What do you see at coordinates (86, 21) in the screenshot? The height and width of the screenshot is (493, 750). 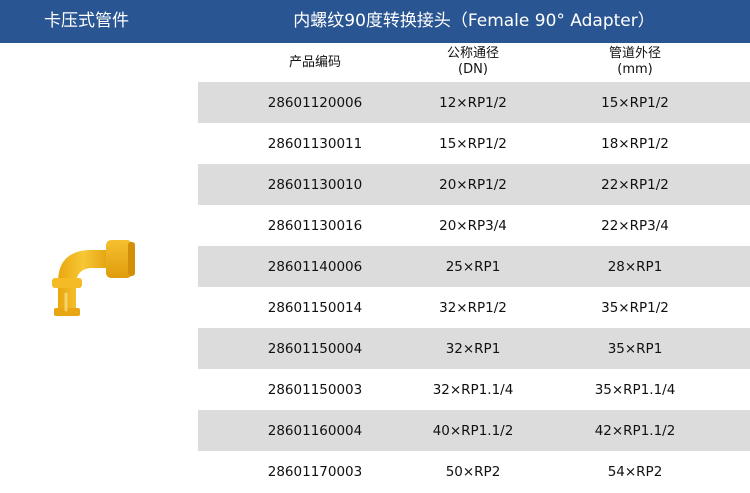 I see `category-label: 卡压式管件` at bounding box center [86, 21].